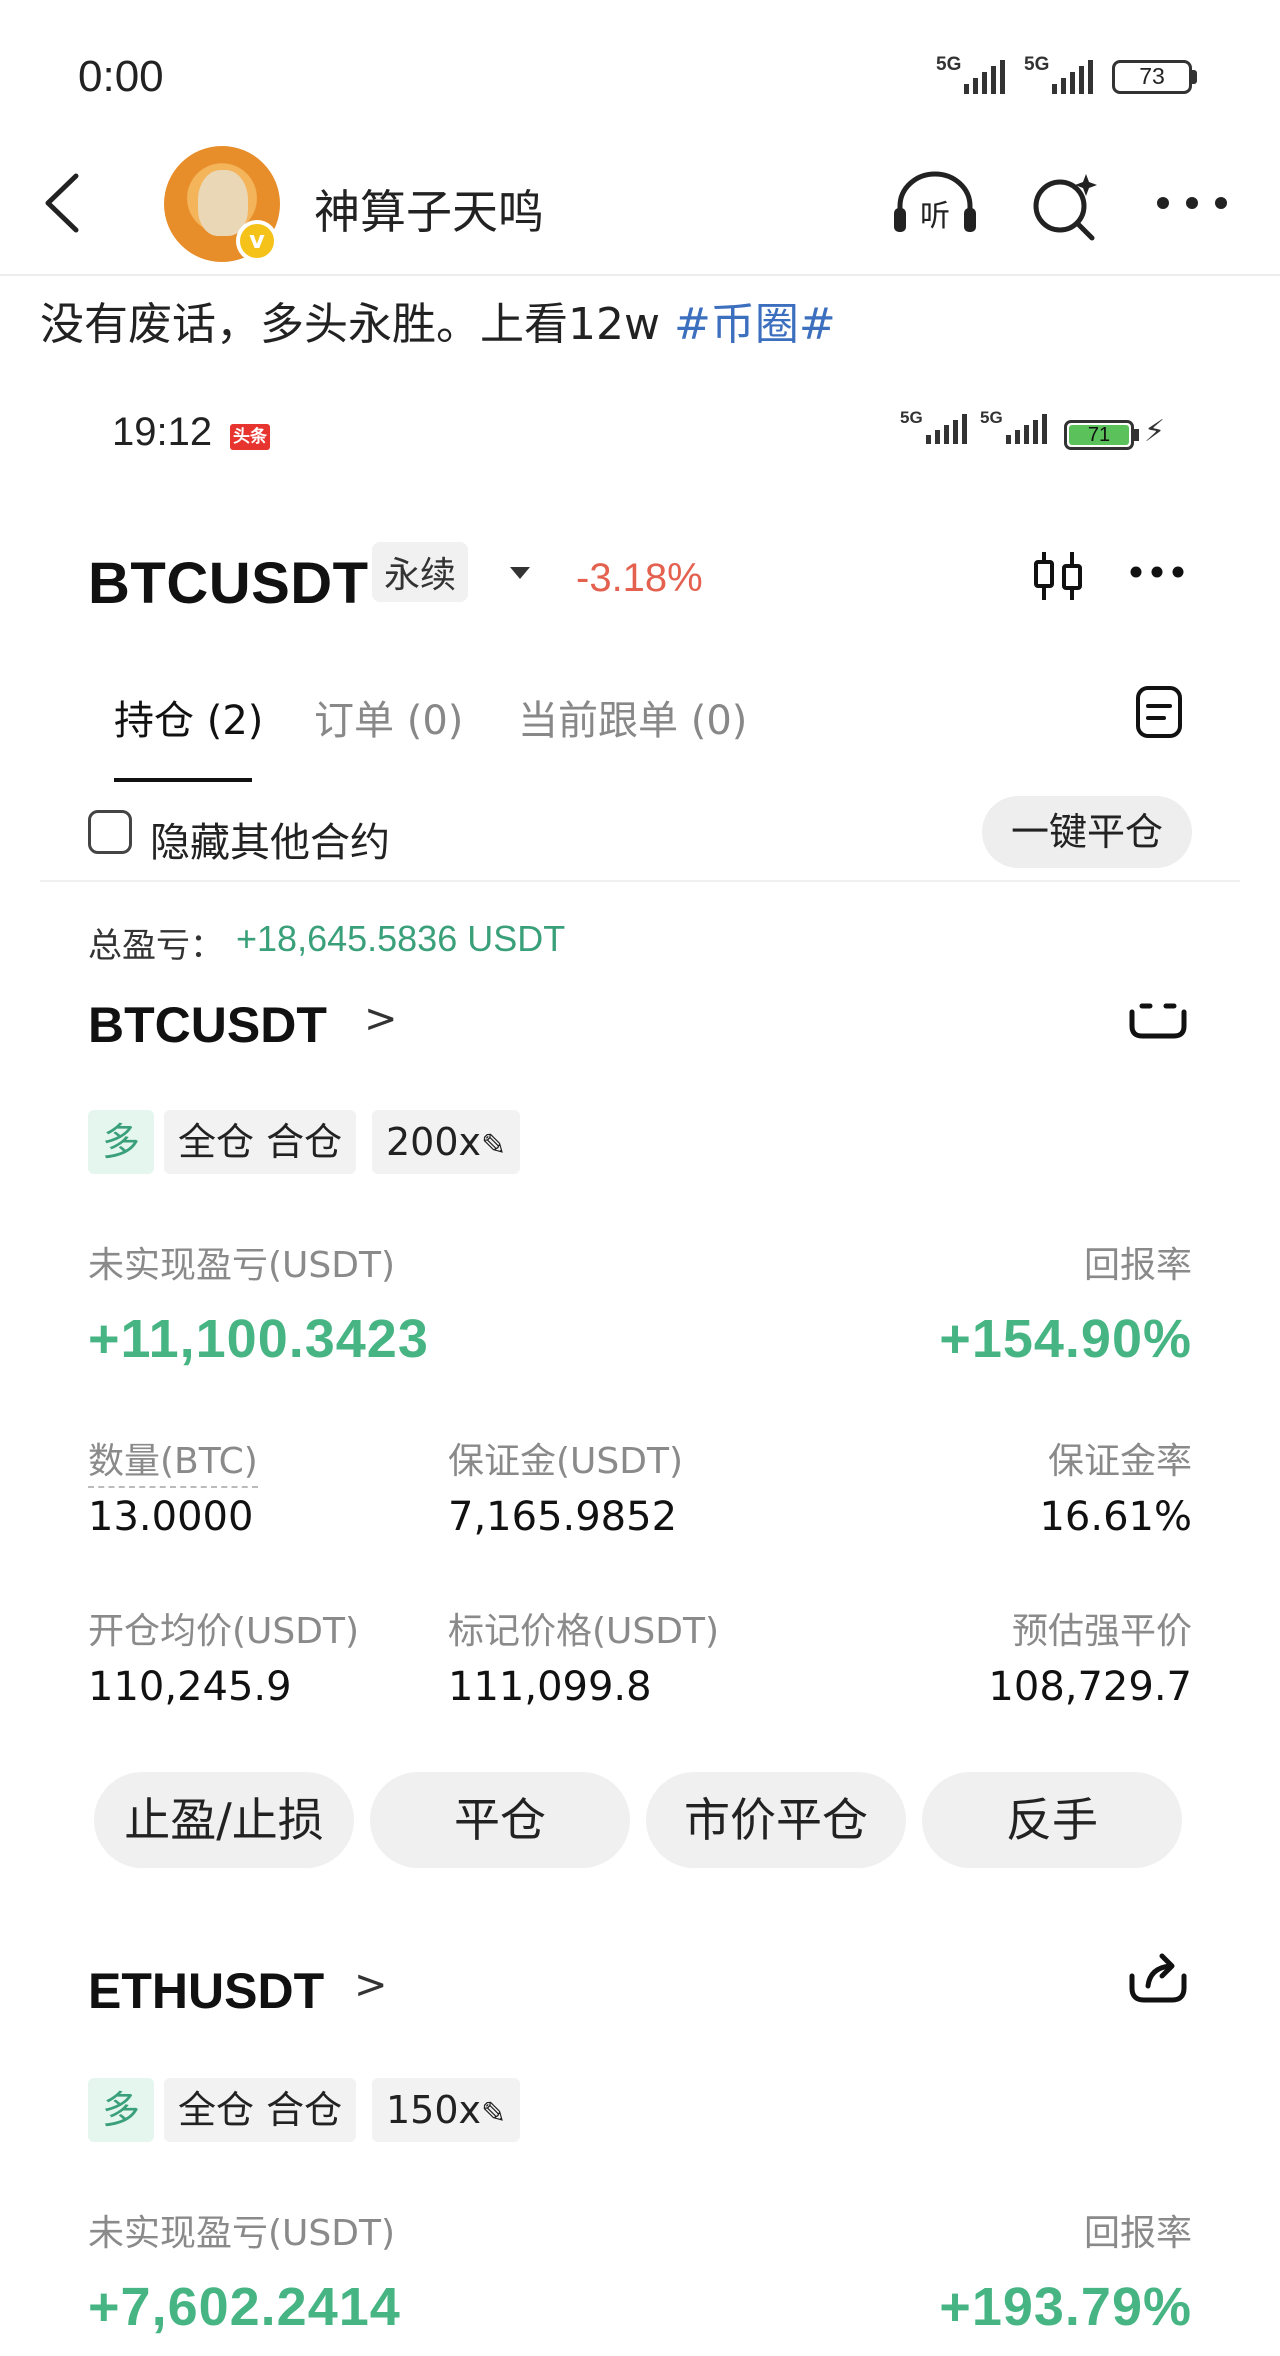 This screenshot has width=1280, height=2356. Describe the element at coordinates (1087, 832) in the screenshot. I see `close-all-button: 一键平仓` at that location.